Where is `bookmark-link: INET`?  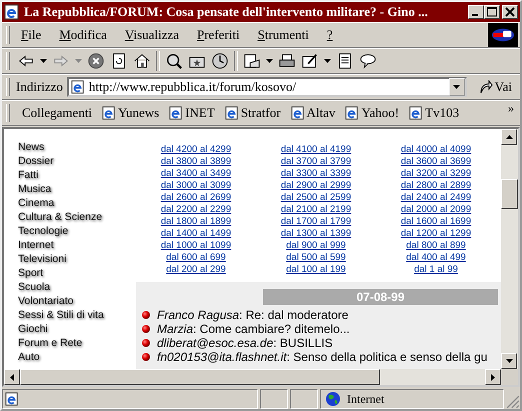 bookmark-link: INET is located at coordinates (192, 113).